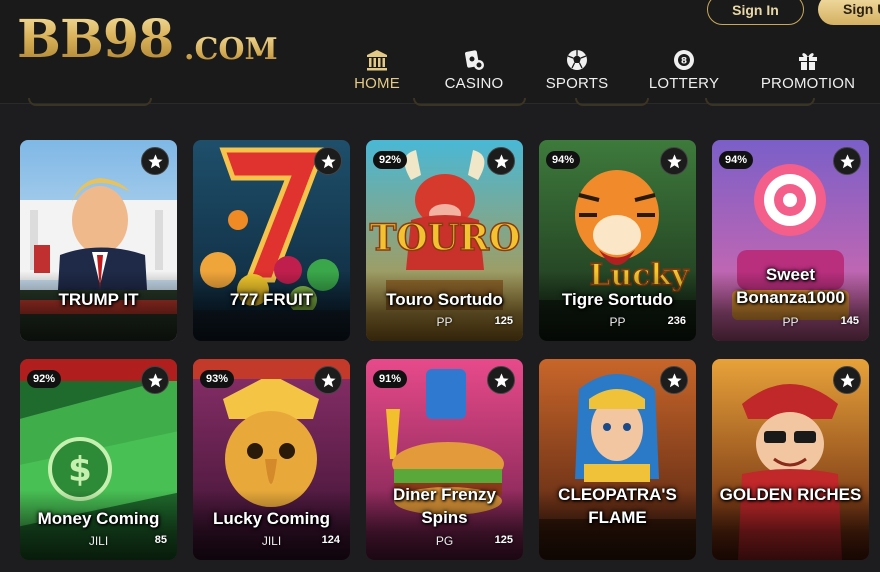 This screenshot has height=572, width=880. What do you see at coordinates (617, 299) in the screenshot?
I see `game-title: Tigre Sortudo` at bounding box center [617, 299].